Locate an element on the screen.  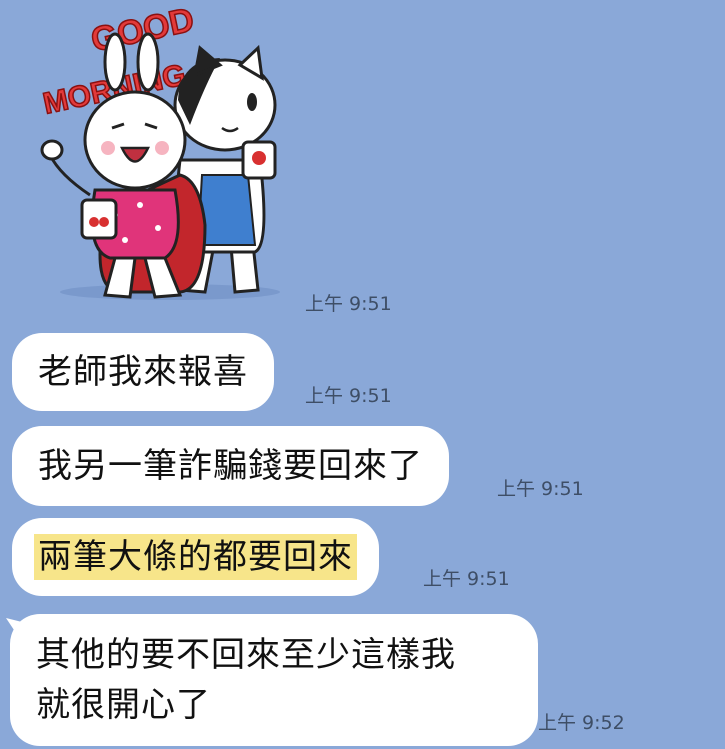
message-bubble: 我另一筆詐騙錢要回來了 is located at coordinates (230, 466).